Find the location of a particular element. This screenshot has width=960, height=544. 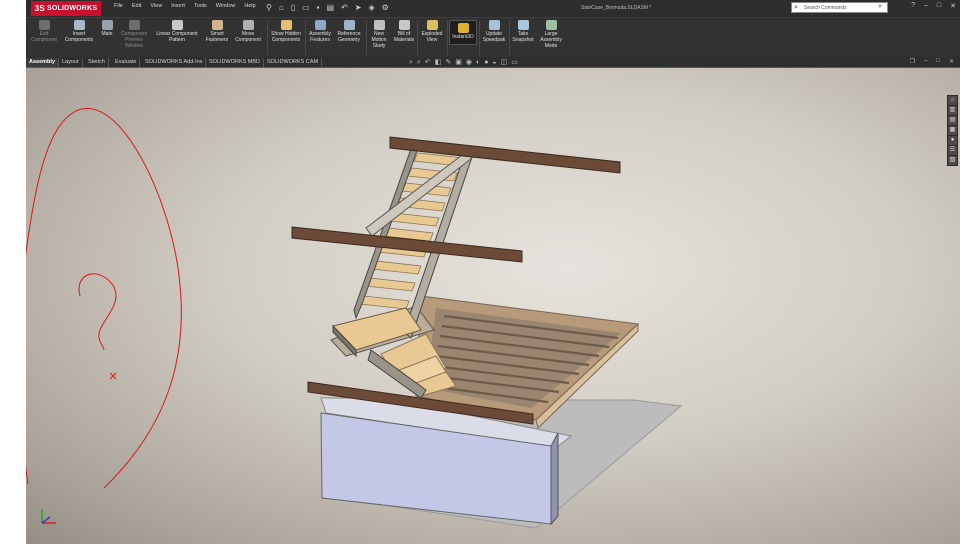

preview-window-icon is located at coordinates (134, 25).